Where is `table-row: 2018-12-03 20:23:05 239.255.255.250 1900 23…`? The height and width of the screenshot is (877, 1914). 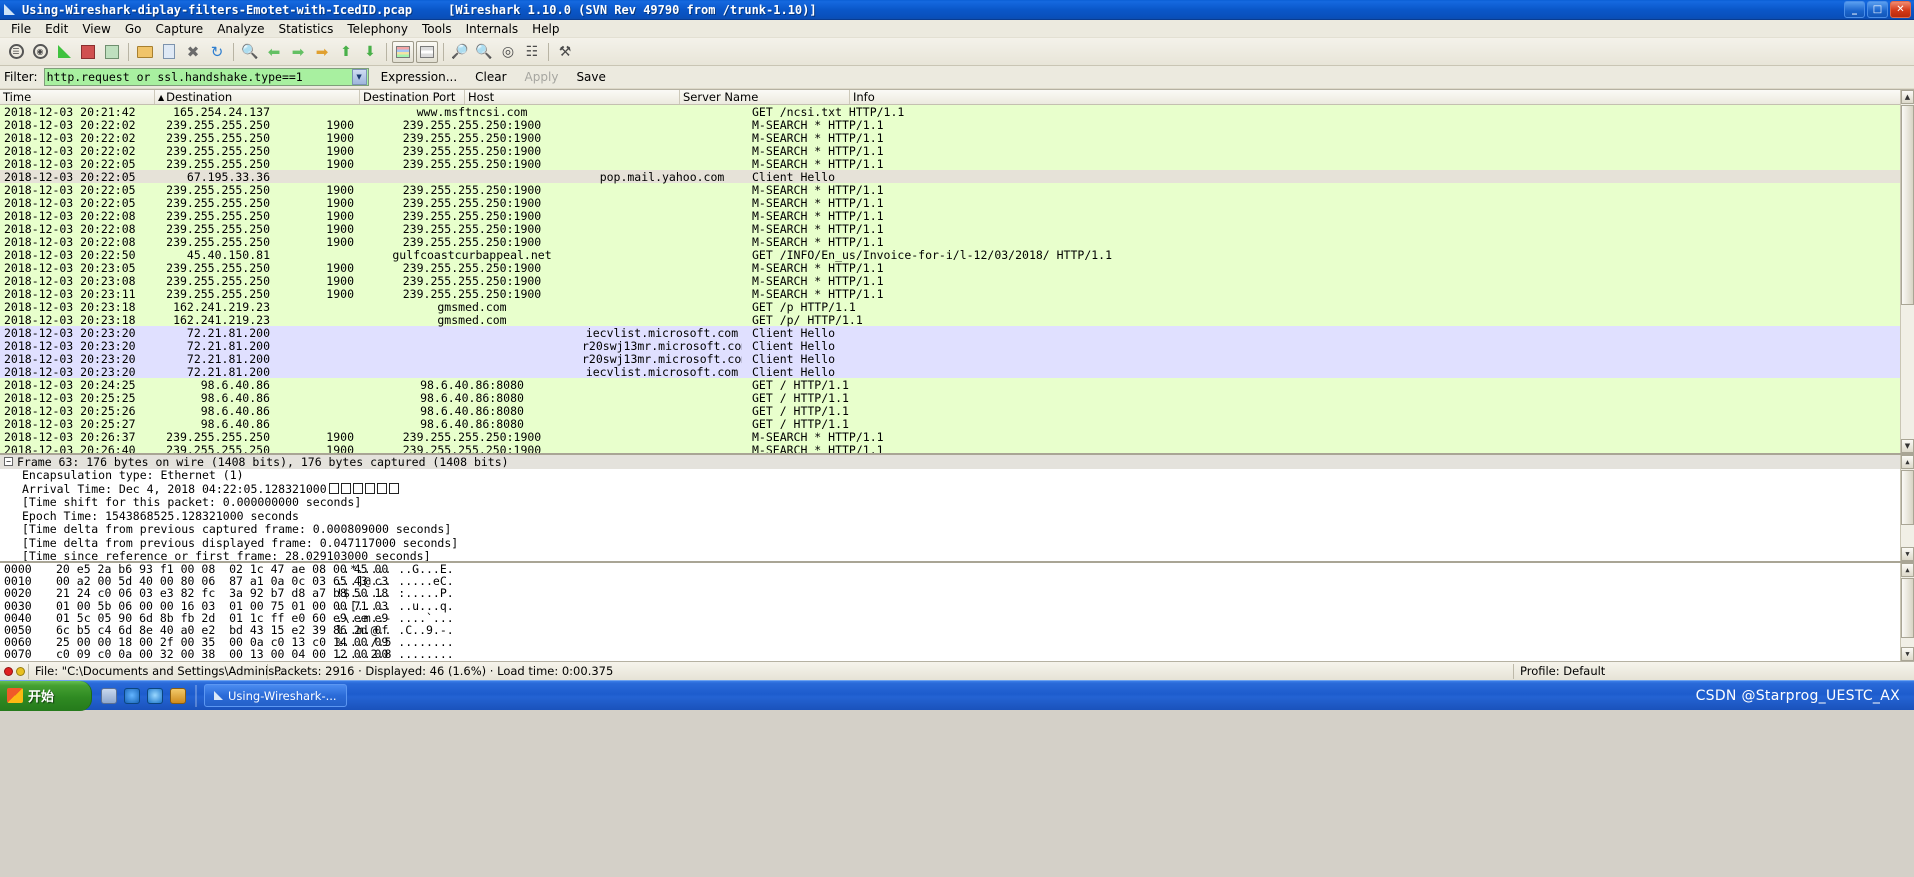
table-row: 2018-12-03 20:23:05 239.255.255.250 1900 23… is located at coordinates (957, 268).